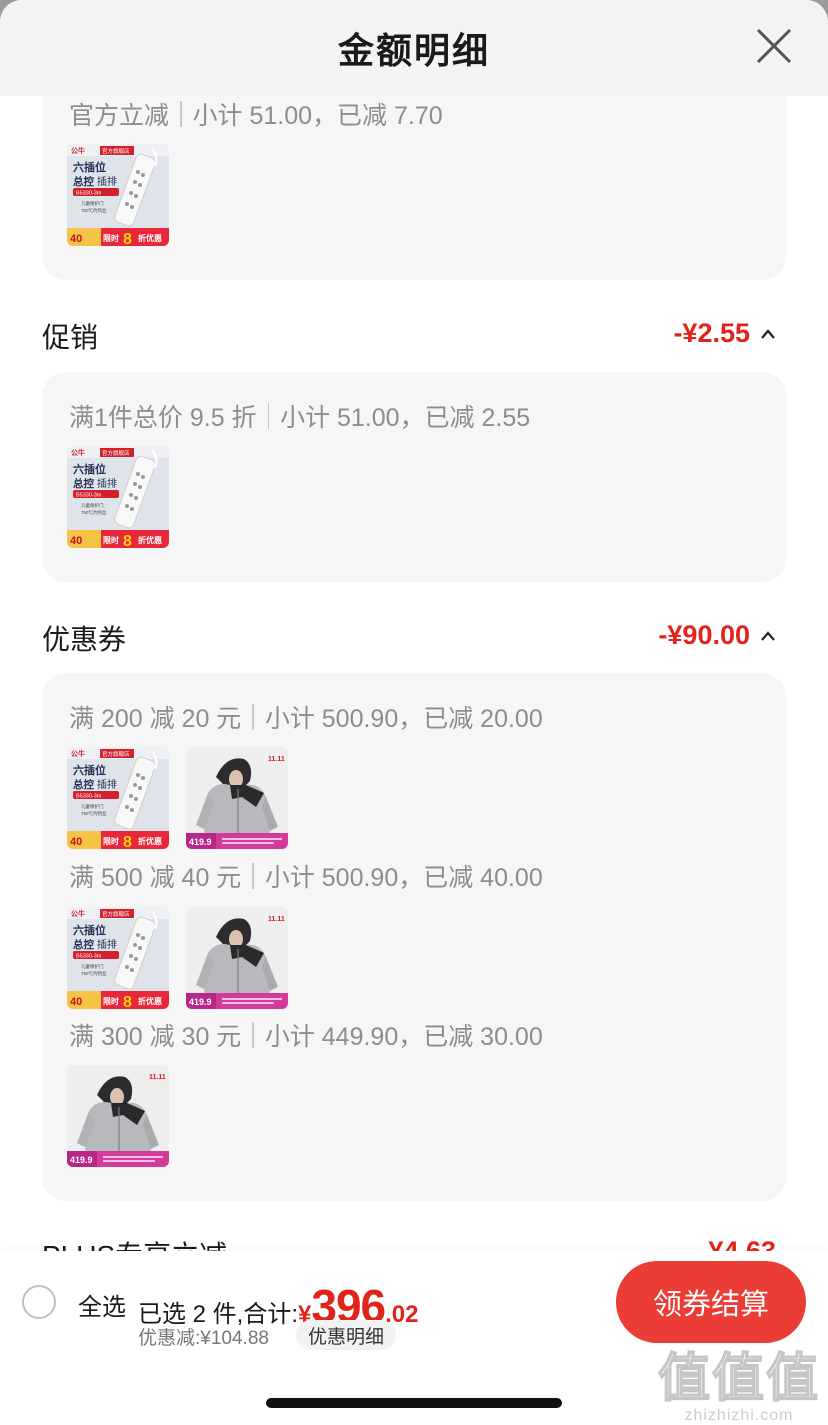  What do you see at coordinates (704, 635) in the screenshot?
I see `coupon-amount: -¥90.00` at bounding box center [704, 635].